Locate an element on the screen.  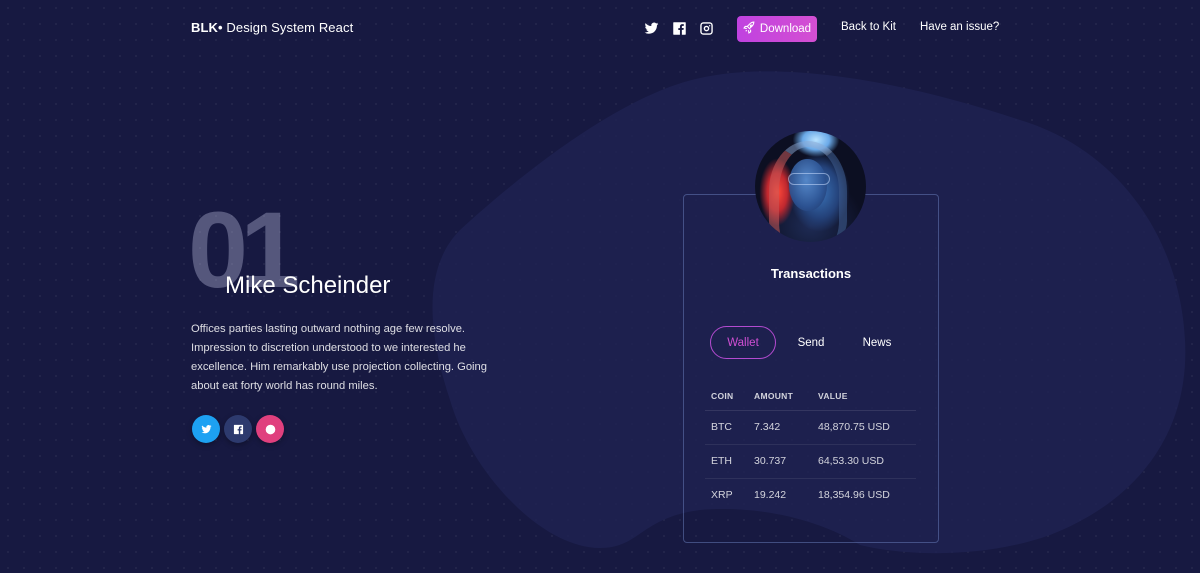
profile-name: Mike Scheinder is located at coordinates (308, 285).